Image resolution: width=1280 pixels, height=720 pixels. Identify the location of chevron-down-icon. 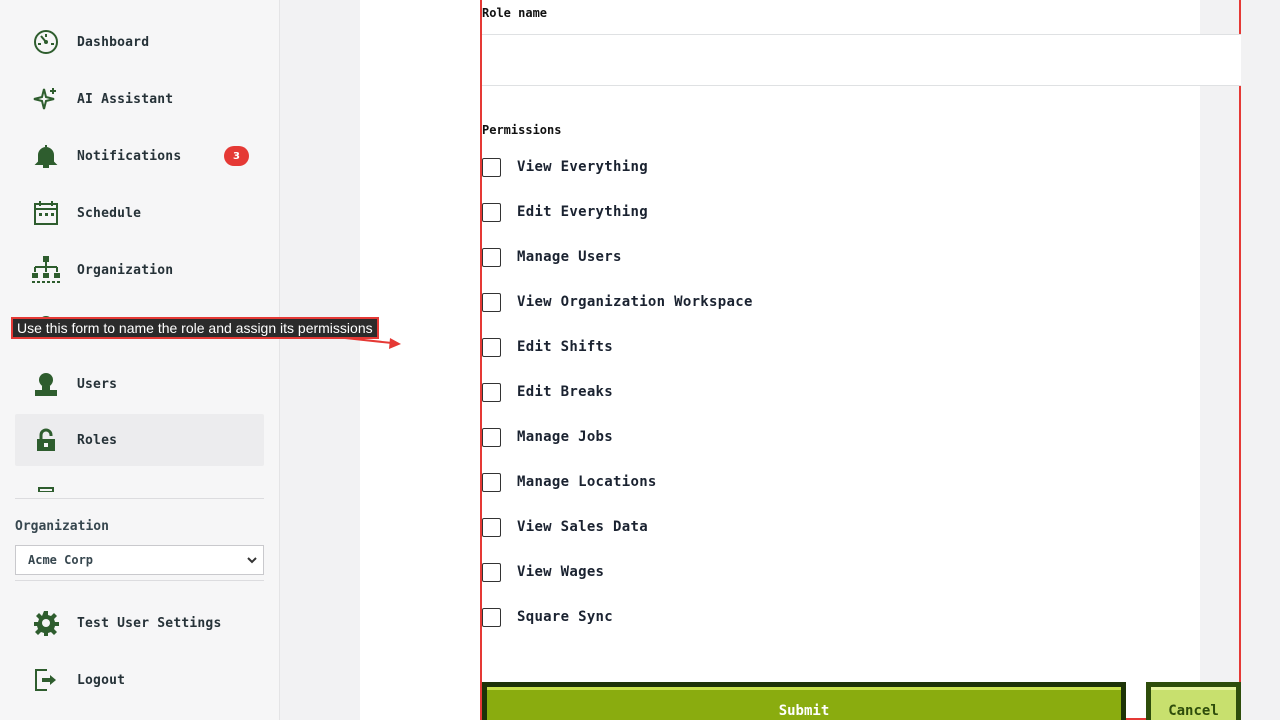
(252, 561).